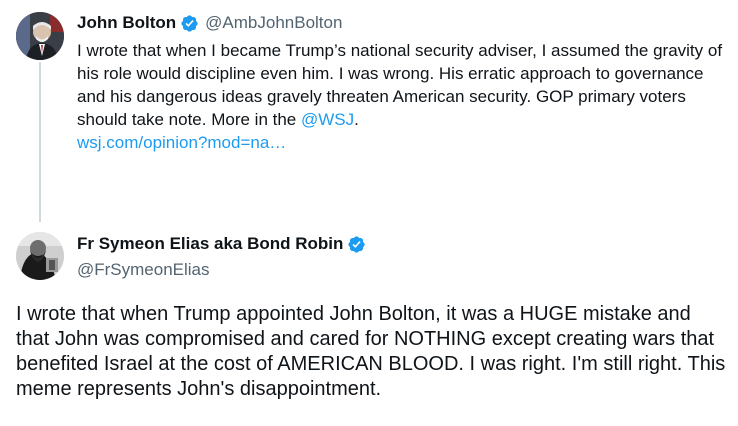  What do you see at coordinates (402, 23) in the screenshot?
I see `quoted-tweet-header: John Bolton @AmbJohnBolton` at bounding box center [402, 23].